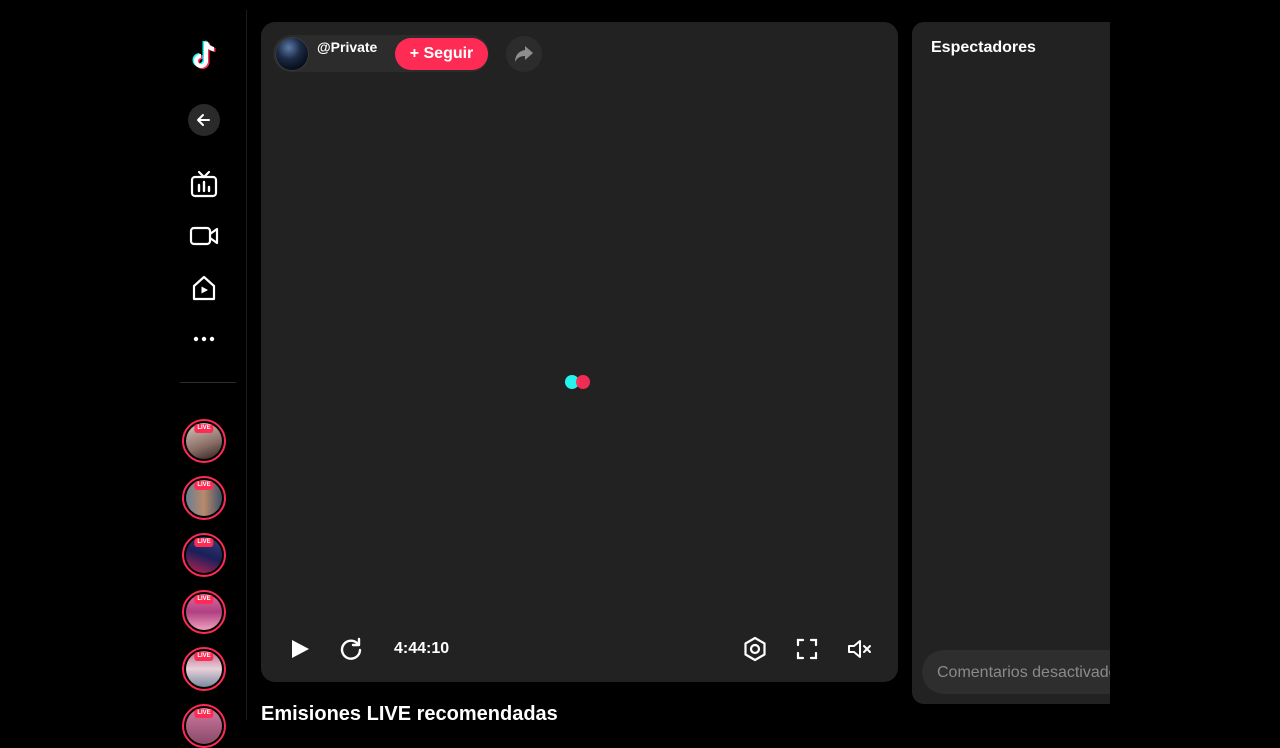 The width and height of the screenshot is (1280, 748). I want to click on video-camera-icon, so click(204, 236).